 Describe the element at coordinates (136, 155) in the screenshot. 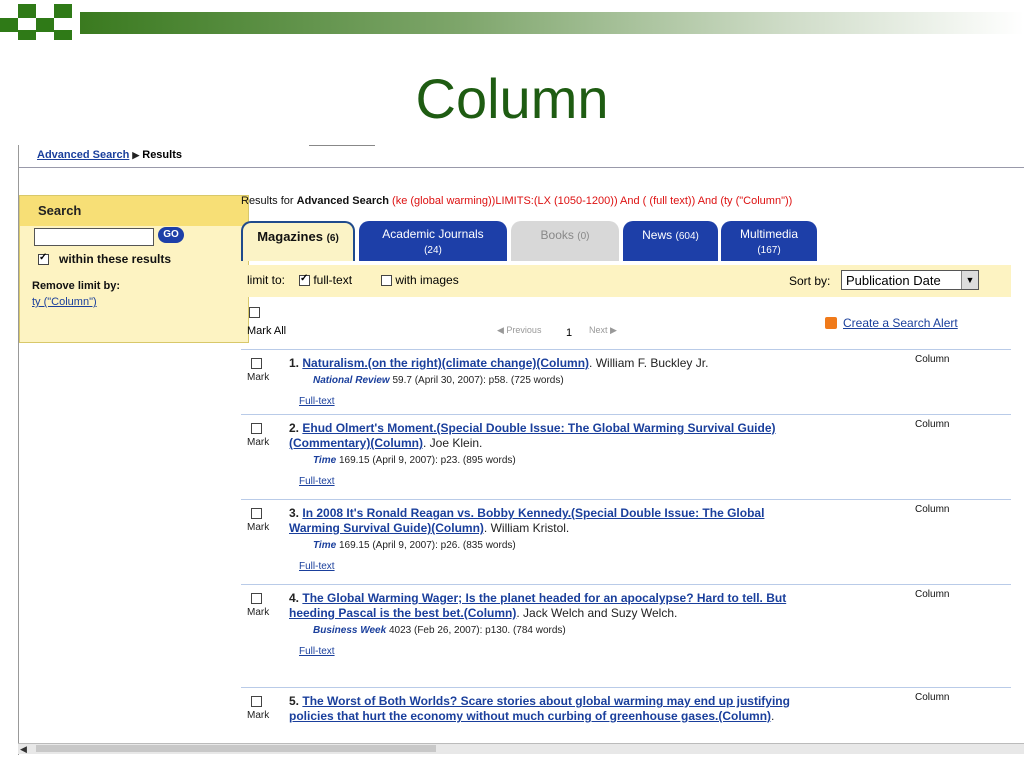

I see `breadcrumb-arrow-icon: ▶` at that location.